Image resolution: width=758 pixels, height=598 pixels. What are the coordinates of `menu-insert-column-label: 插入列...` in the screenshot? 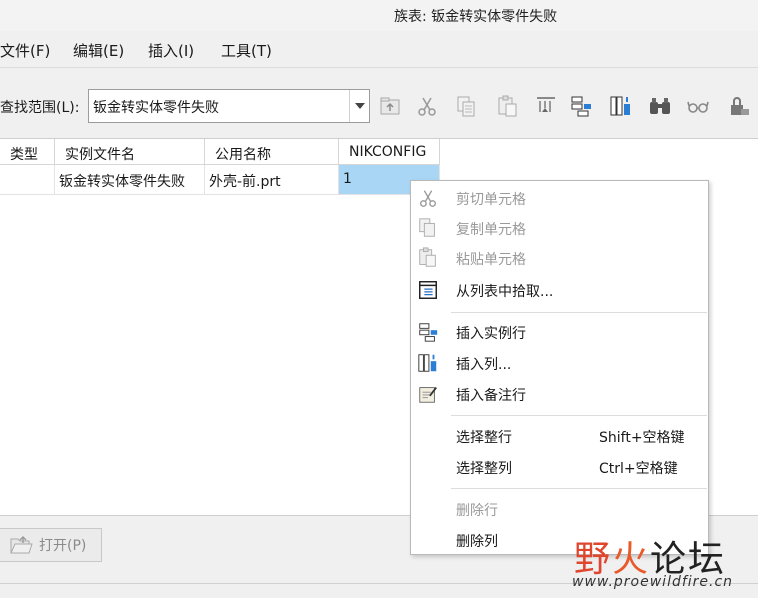 It's located at (484, 365).